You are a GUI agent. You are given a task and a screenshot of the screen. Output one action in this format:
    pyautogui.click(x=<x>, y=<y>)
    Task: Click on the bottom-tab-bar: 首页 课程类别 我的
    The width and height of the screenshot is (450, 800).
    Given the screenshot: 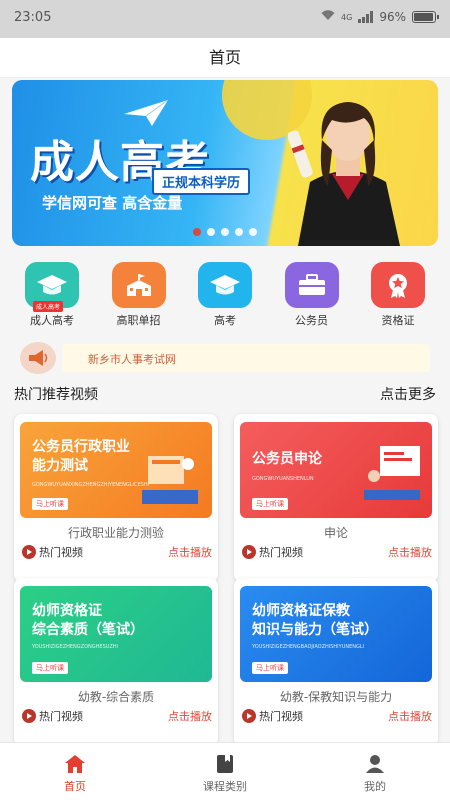 What is the action you would take?
    pyautogui.click(x=225, y=771)
    